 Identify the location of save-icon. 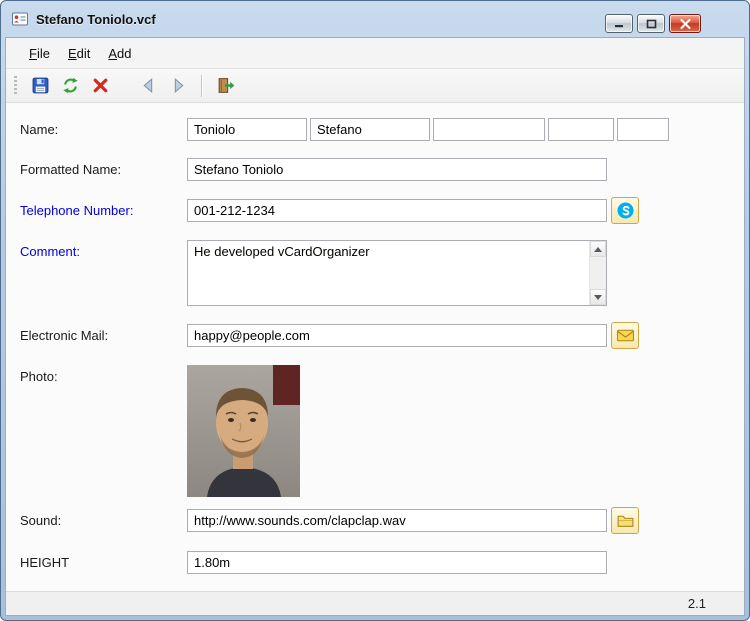
(40, 85).